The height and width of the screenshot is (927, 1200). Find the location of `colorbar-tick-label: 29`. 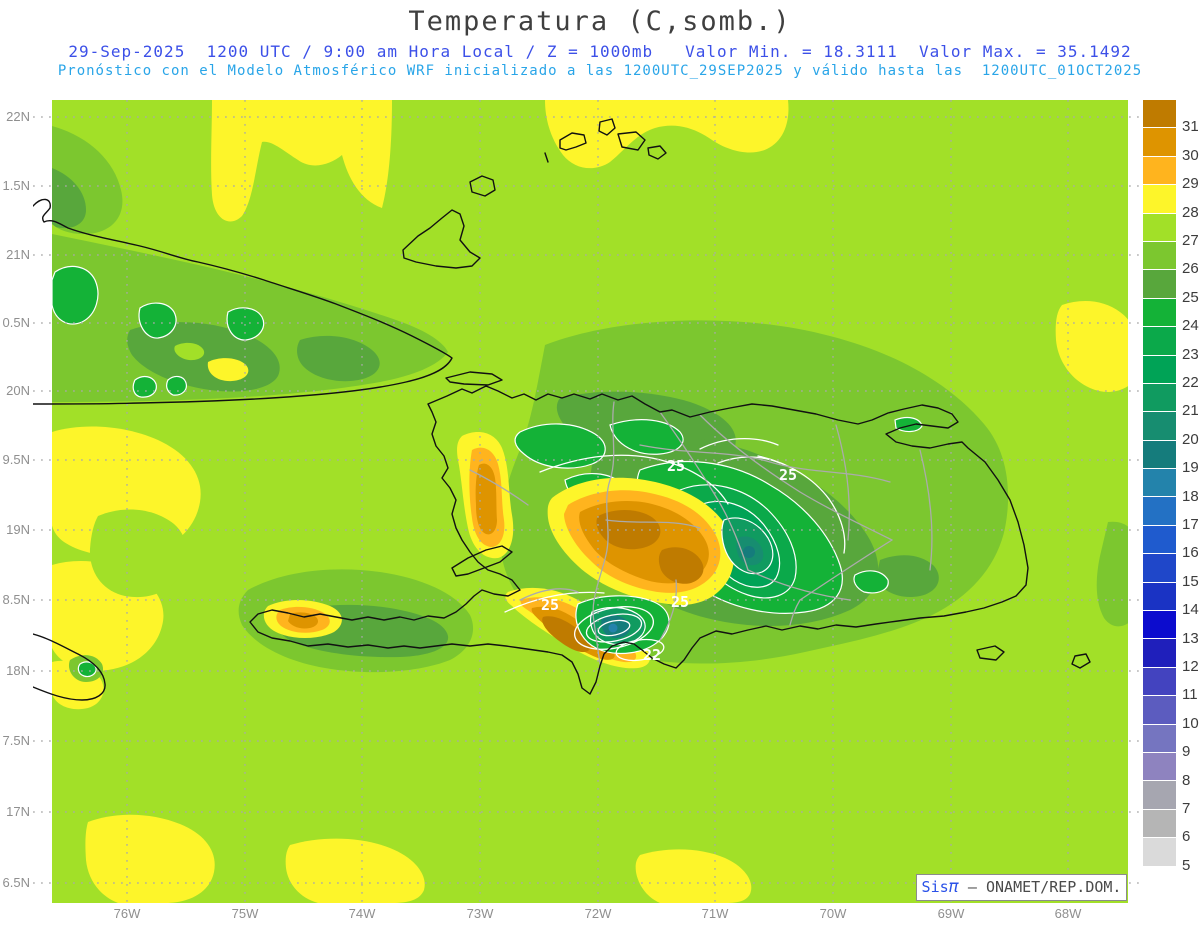

colorbar-tick-label: 29 is located at coordinates (1190, 184).